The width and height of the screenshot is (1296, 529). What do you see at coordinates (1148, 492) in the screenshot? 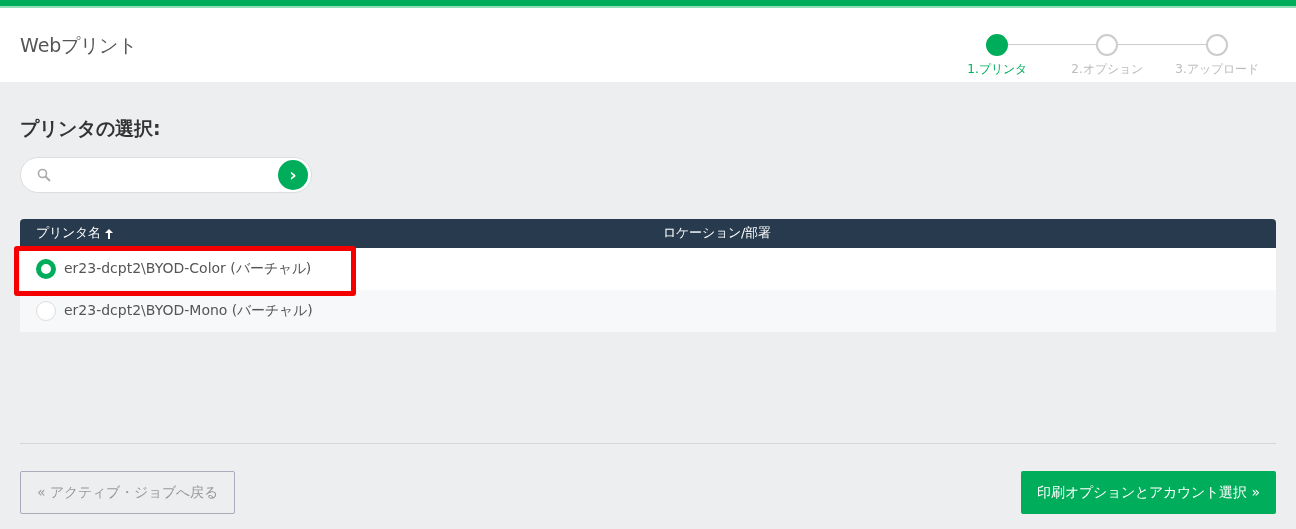
I see `next-button: 印刷オプションとアカウント選択 »` at bounding box center [1148, 492].